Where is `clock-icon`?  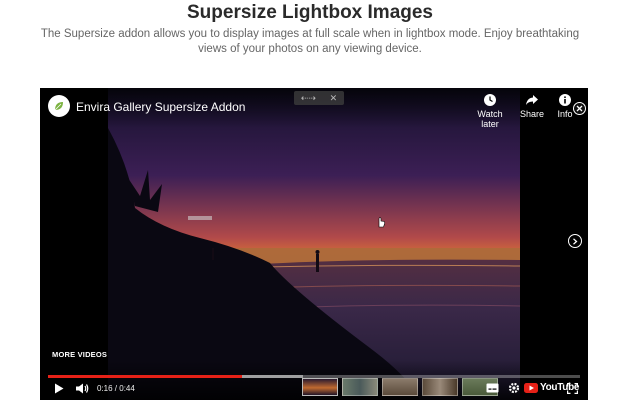
clock-icon is located at coordinates (490, 100).